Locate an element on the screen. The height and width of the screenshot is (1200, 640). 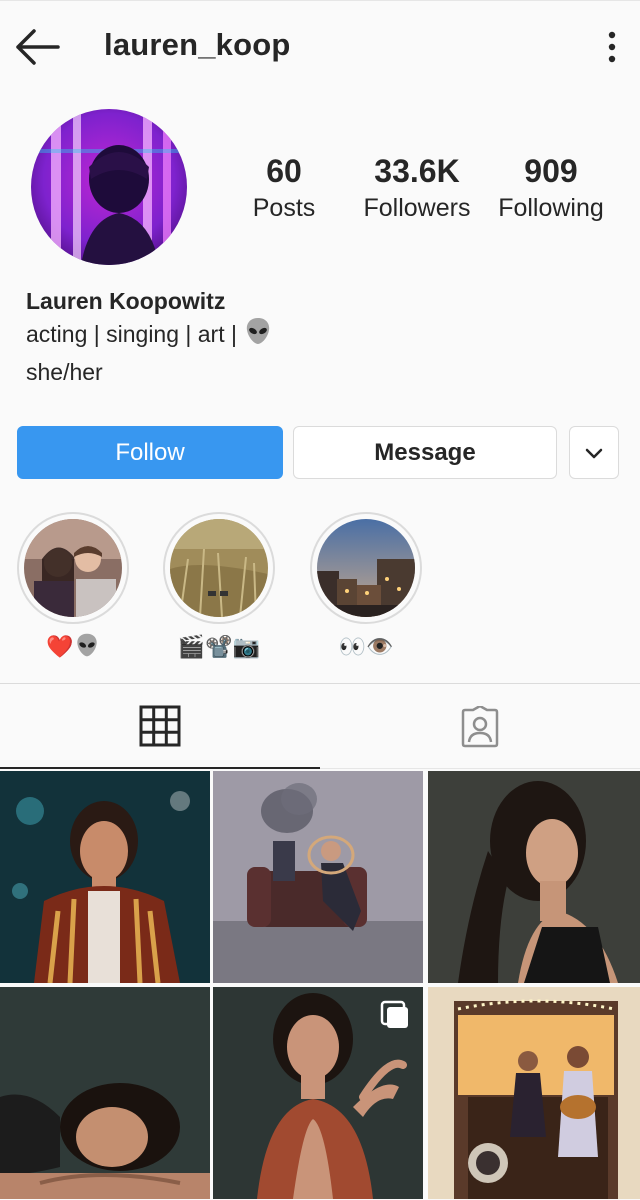
profile-full-name: Lauren Koopowitz is located at coordinates (126, 301).